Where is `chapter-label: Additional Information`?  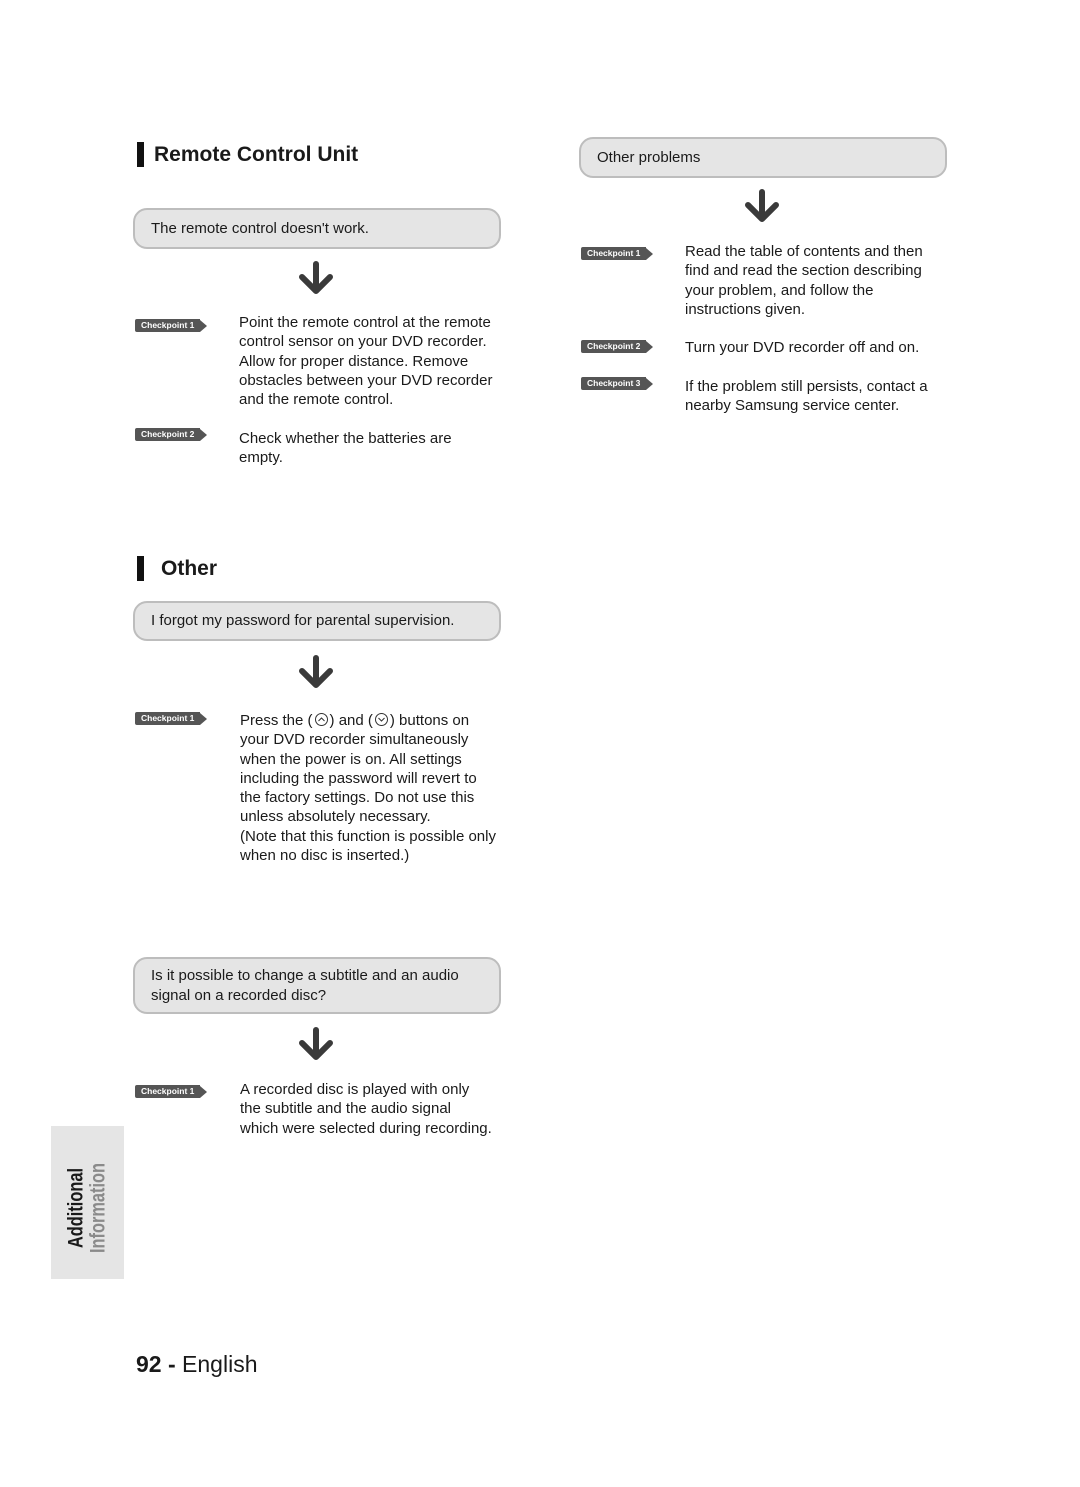 chapter-label: Additional Information is located at coordinates (87, 1208).